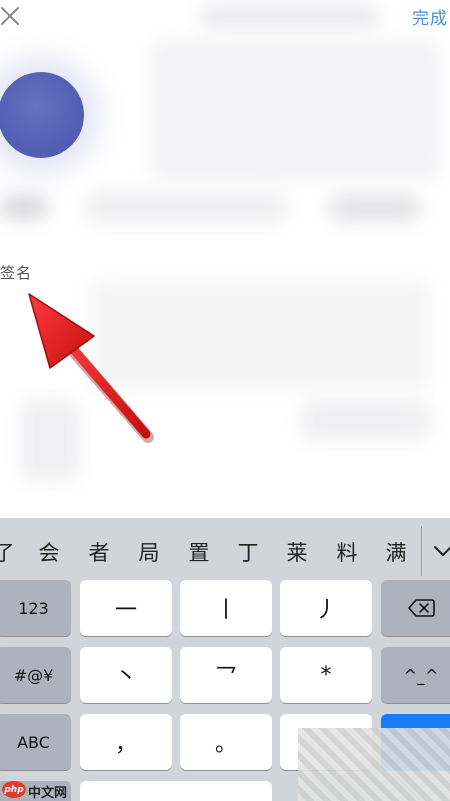 The width and height of the screenshot is (450, 801). I want to click on candidate-word: 局, so click(149, 552).